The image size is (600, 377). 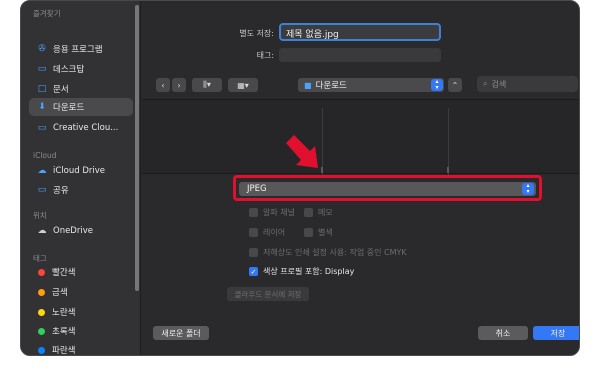 What do you see at coordinates (47, 13) in the screenshot?
I see `favorites-header: 즐겨찾기` at bounding box center [47, 13].